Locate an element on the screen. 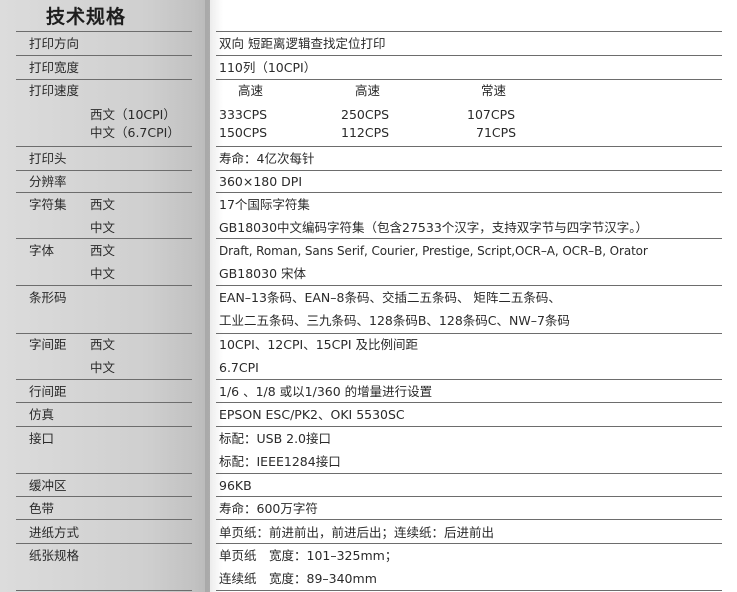 The height and width of the screenshot is (592, 737). value-charset-chinese: GB18030中文编码字符集（包含27533个汉字，支持双字节与四字节汉字。） is located at coordinates (434, 227).